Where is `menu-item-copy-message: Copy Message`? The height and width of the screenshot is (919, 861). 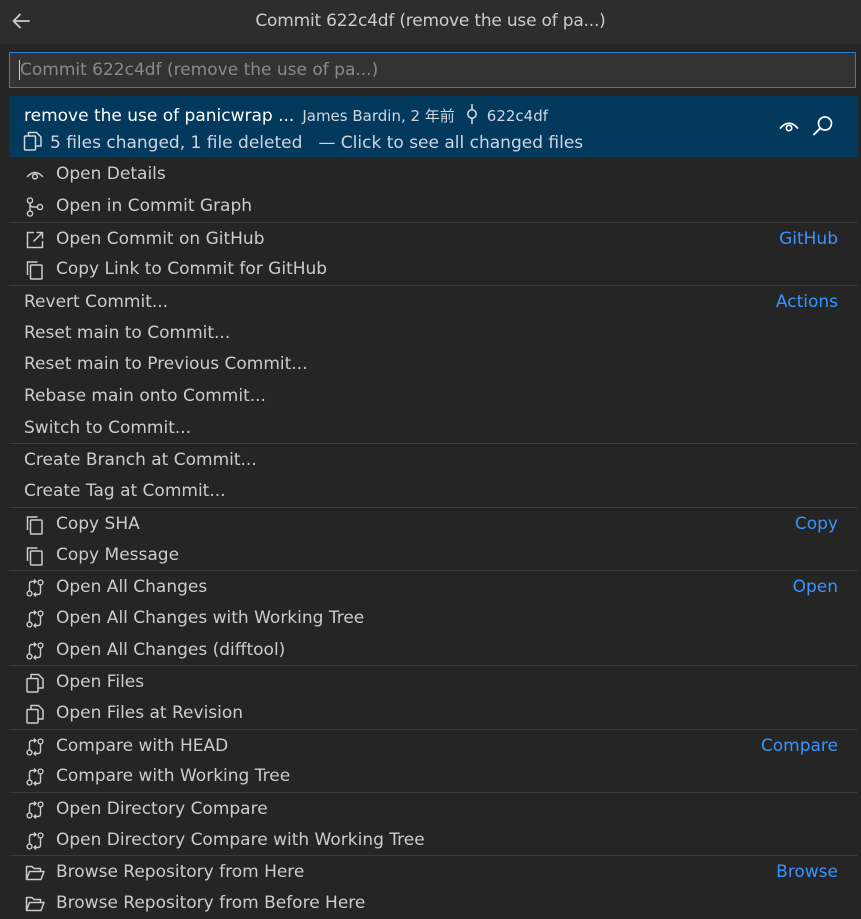
menu-item-copy-message: Copy Message is located at coordinates (433, 556).